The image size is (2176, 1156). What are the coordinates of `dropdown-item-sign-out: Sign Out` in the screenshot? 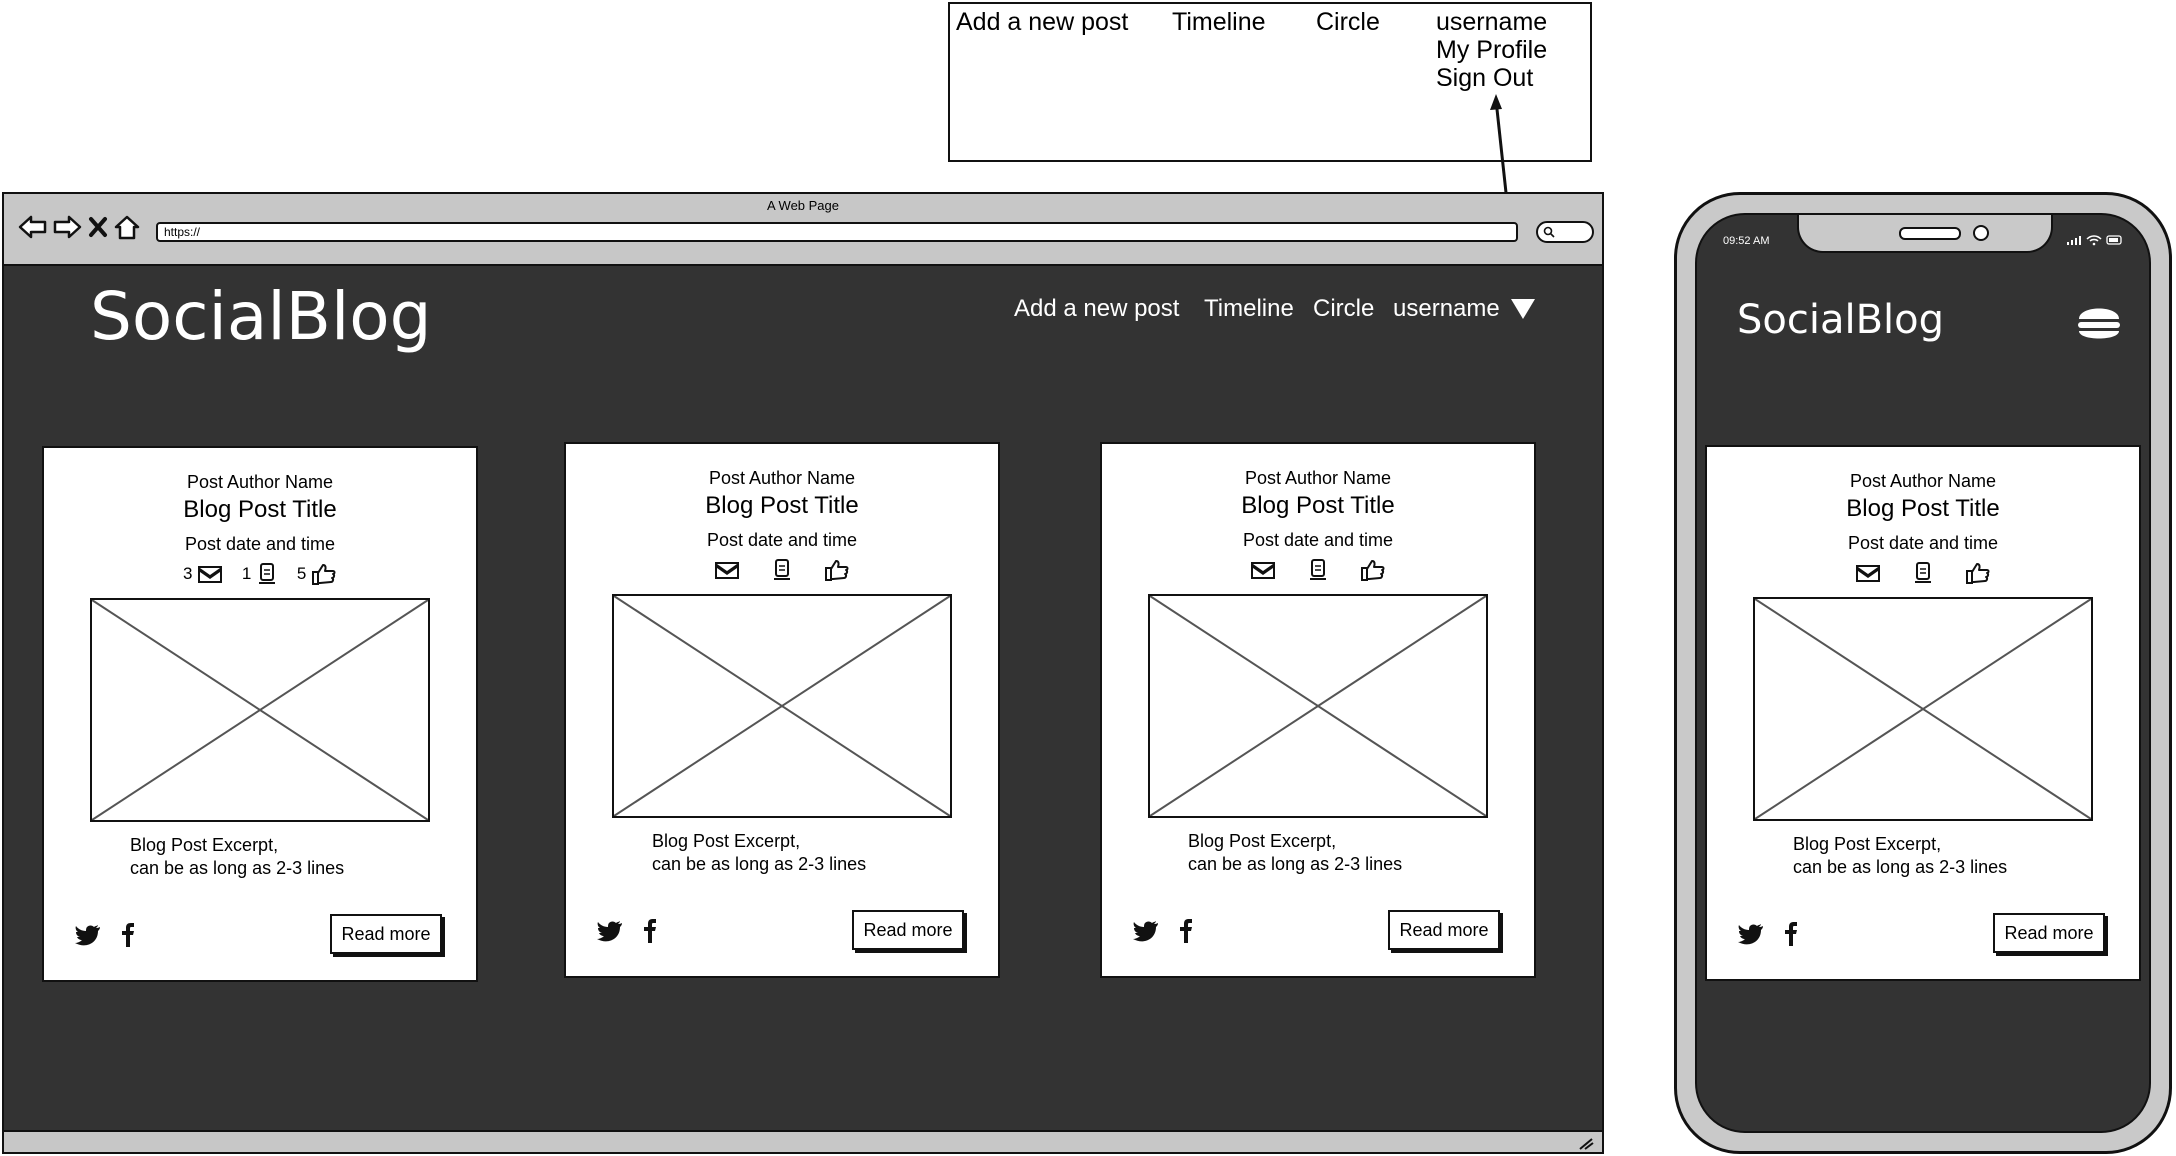 It's located at (1484, 78).